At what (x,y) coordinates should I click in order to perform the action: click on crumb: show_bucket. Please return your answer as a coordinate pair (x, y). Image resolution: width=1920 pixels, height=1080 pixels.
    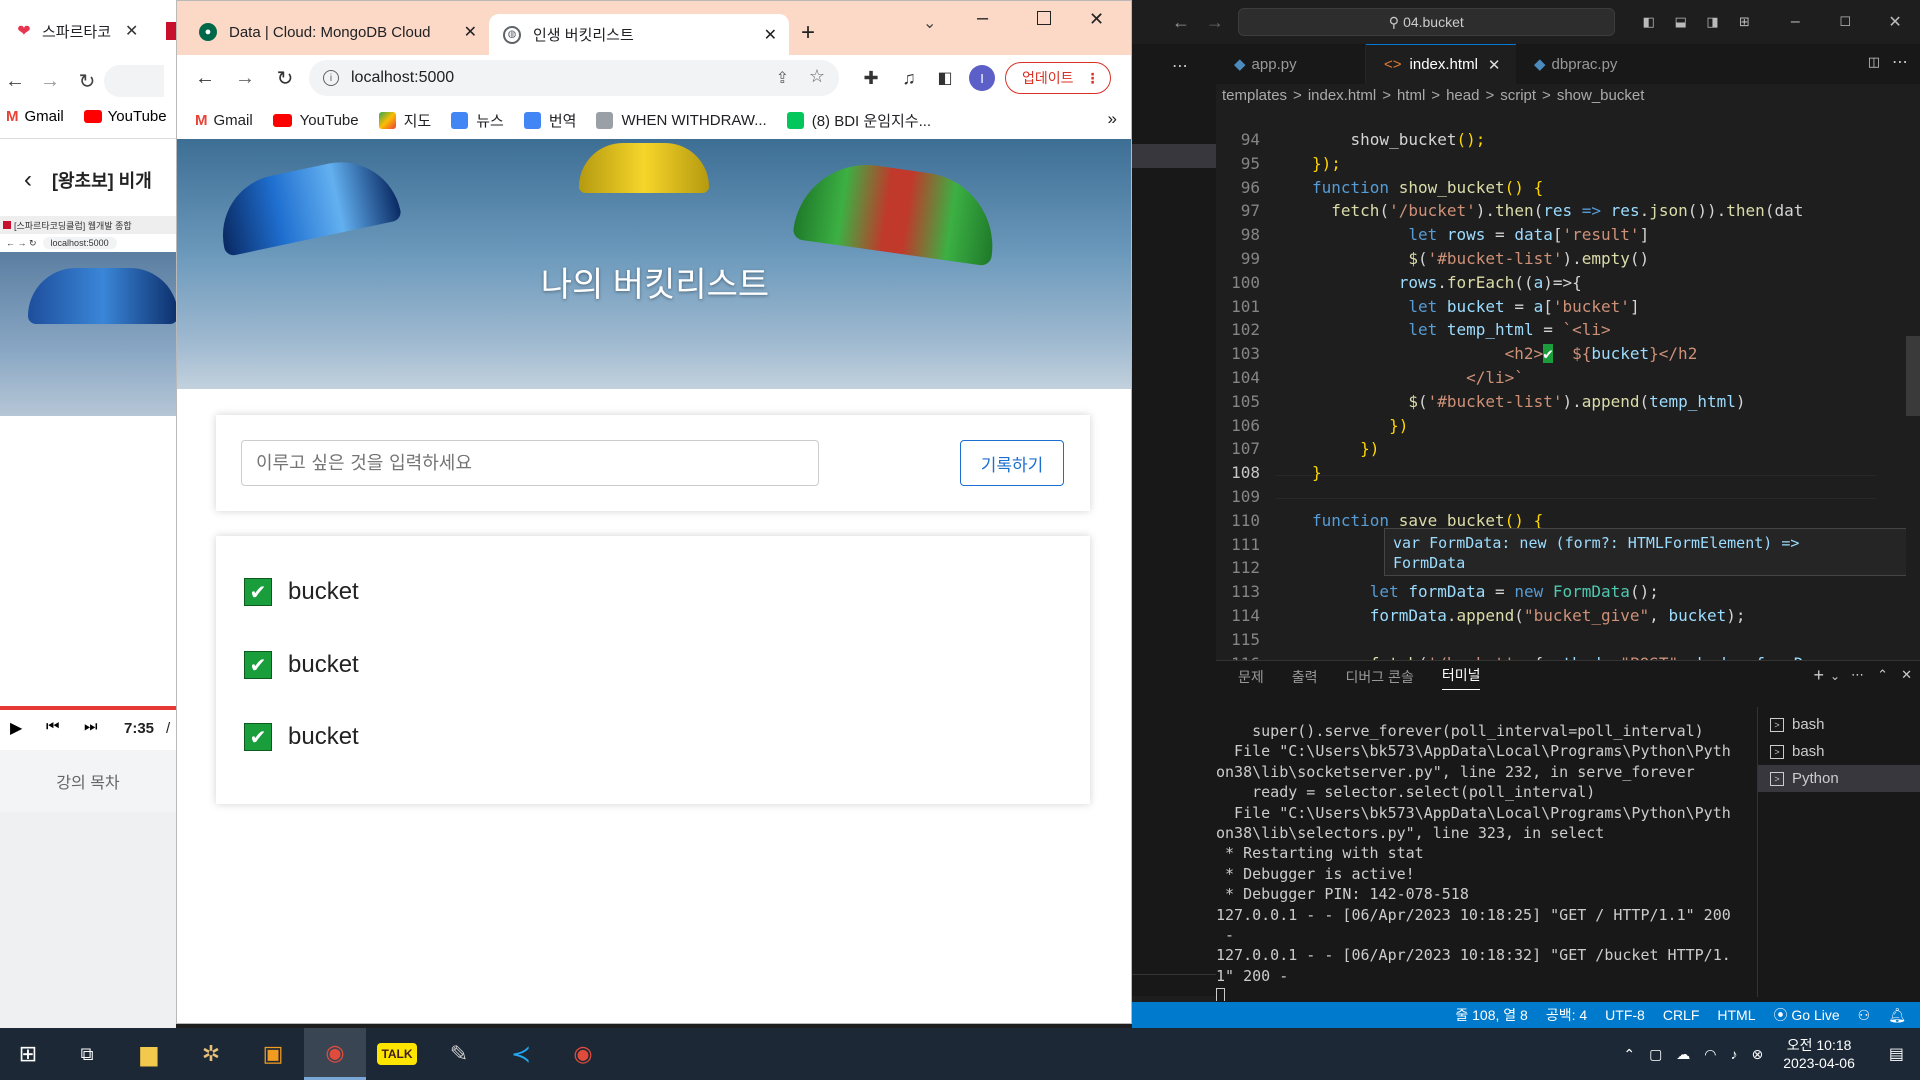
    Looking at the image, I should click on (1601, 95).